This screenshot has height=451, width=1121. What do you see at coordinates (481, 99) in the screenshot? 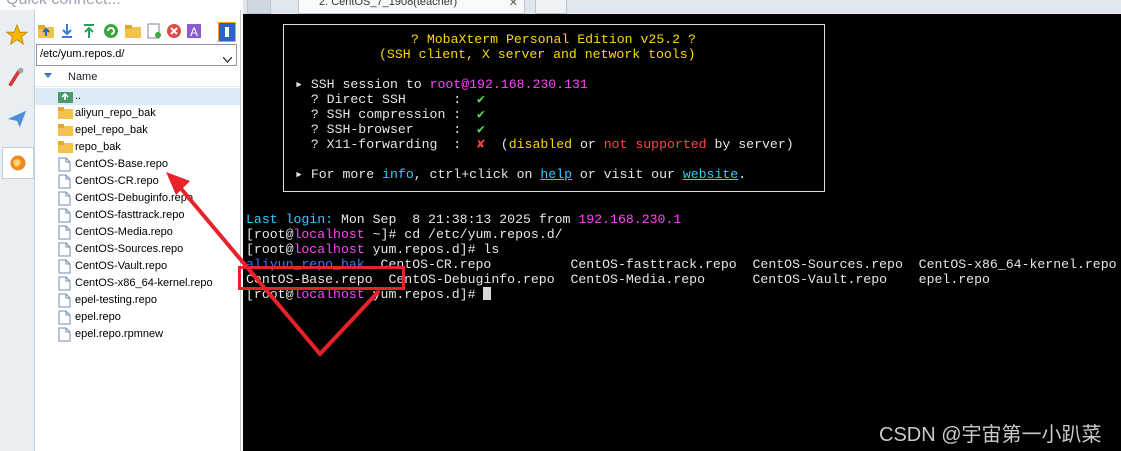
I see `direct-ssh-check-icon: ✔` at bounding box center [481, 99].